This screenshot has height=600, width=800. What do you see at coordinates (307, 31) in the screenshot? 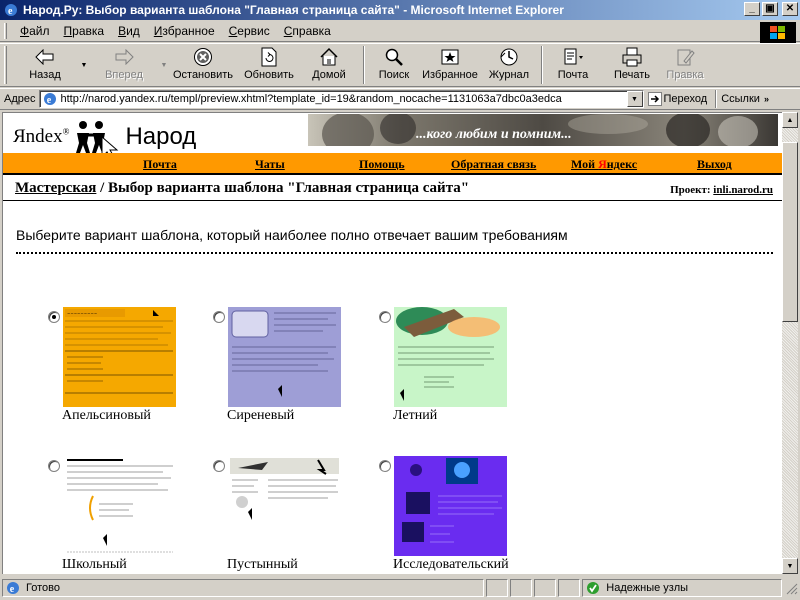
I see `menu-help: Справка` at bounding box center [307, 31].